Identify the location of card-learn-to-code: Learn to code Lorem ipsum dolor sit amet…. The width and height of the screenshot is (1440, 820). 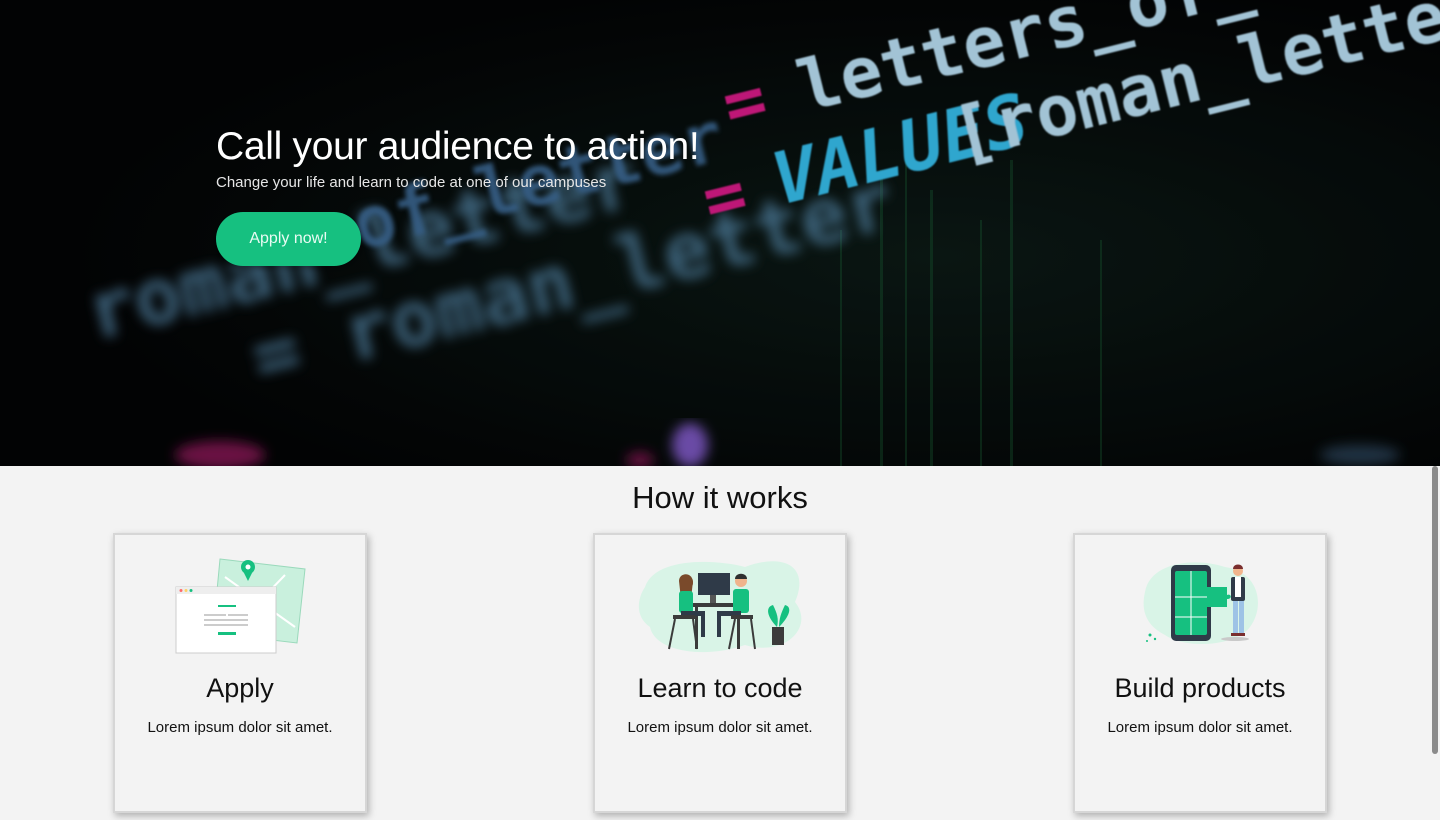
(720, 673).